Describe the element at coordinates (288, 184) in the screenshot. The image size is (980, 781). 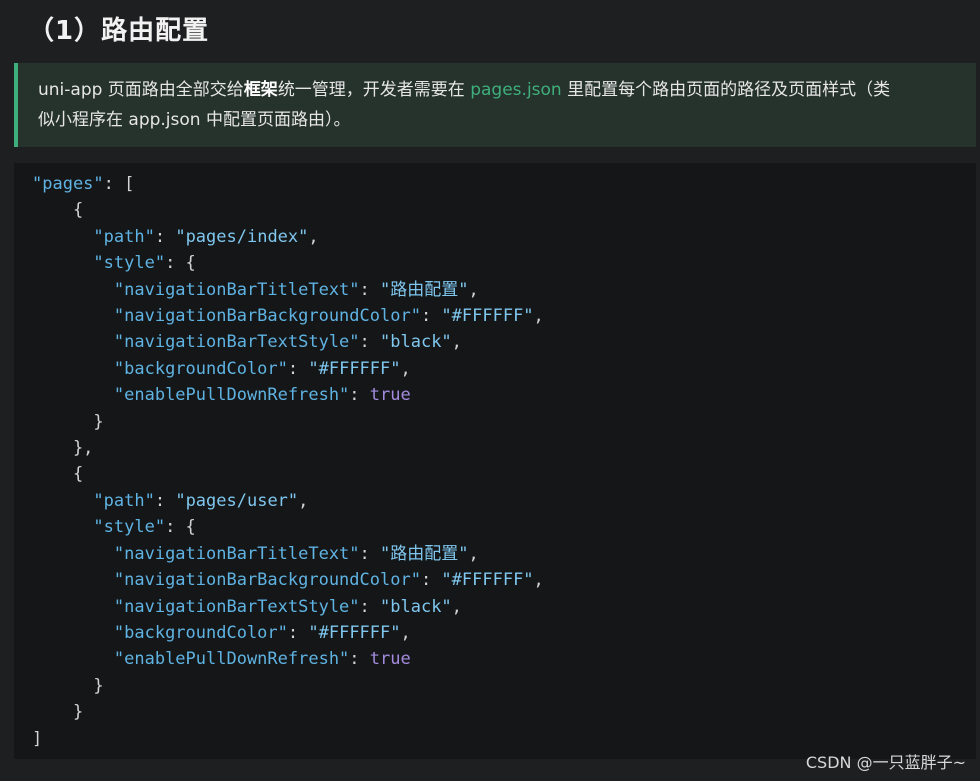
I see `code-line: "pages": [` at that location.